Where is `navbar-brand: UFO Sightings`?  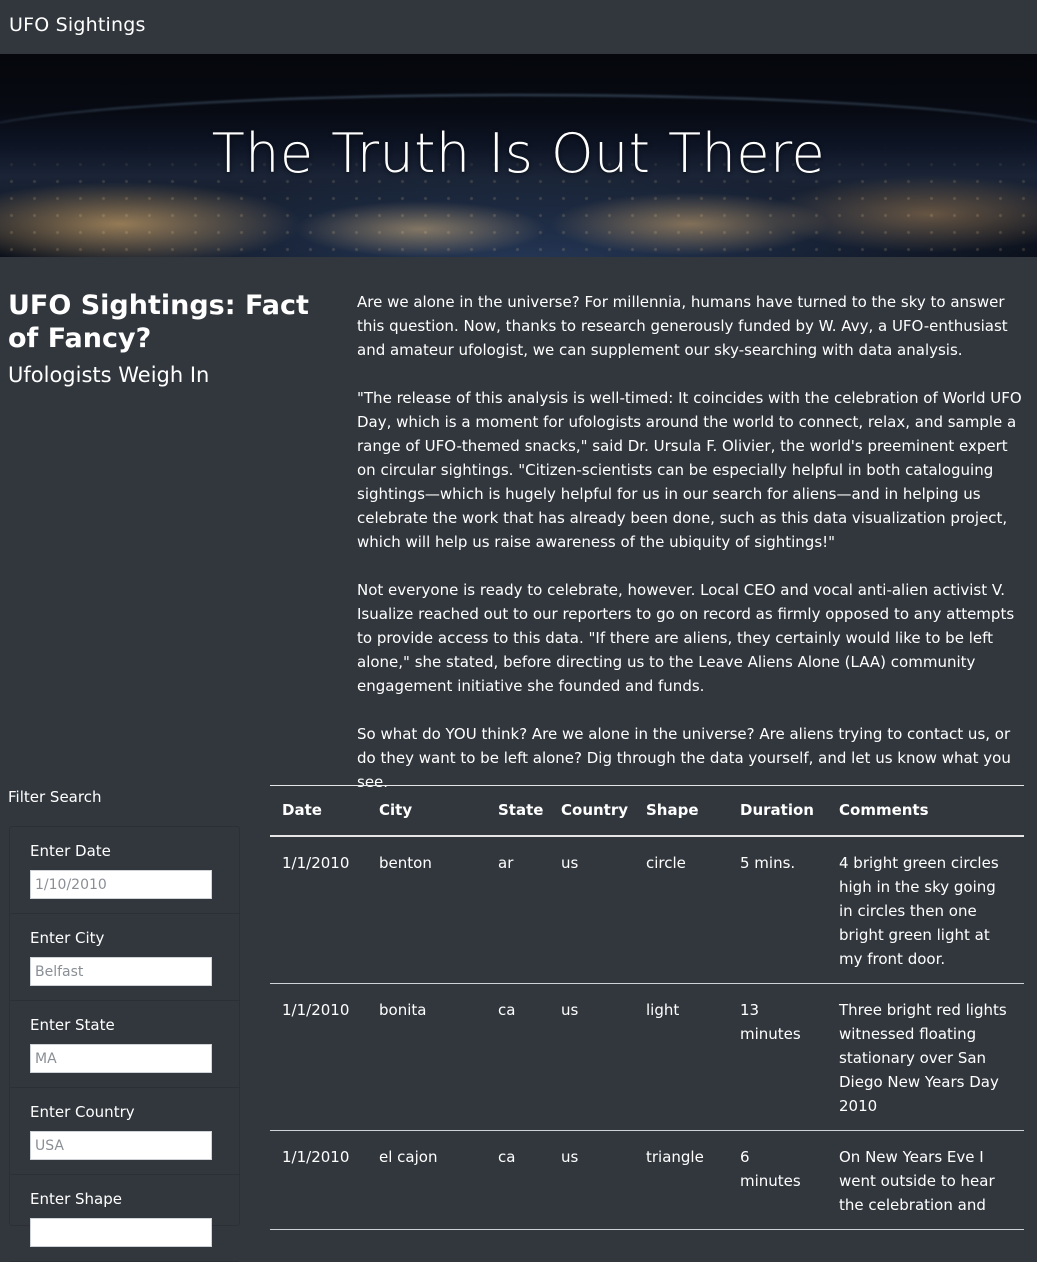 navbar-brand: UFO Sightings is located at coordinates (77, 25).